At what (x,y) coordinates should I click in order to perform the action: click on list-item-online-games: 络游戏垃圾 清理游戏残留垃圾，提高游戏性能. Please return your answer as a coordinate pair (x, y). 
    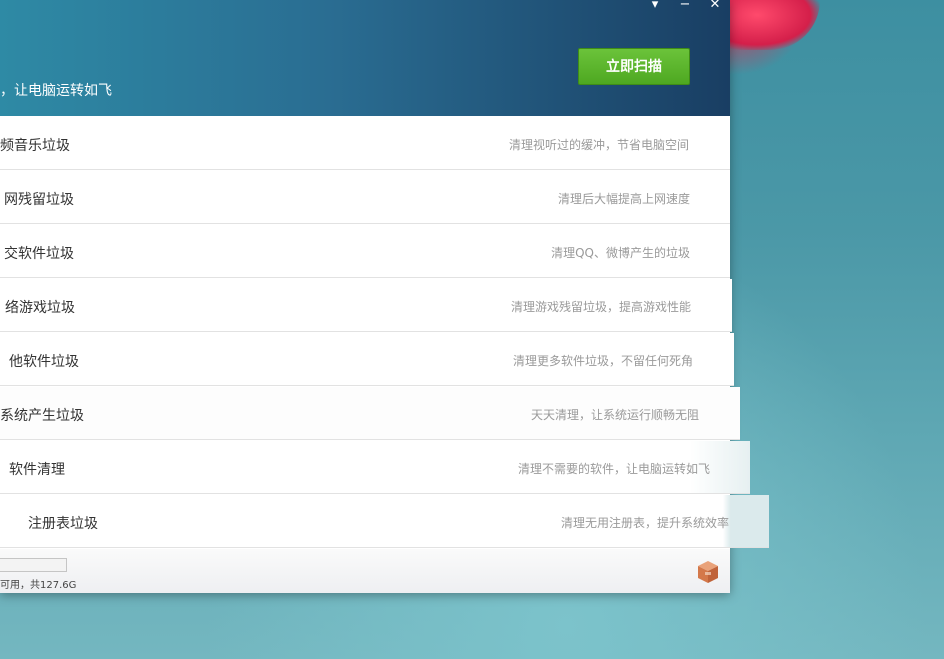
    Looking at the image, I should click on (366, 305).